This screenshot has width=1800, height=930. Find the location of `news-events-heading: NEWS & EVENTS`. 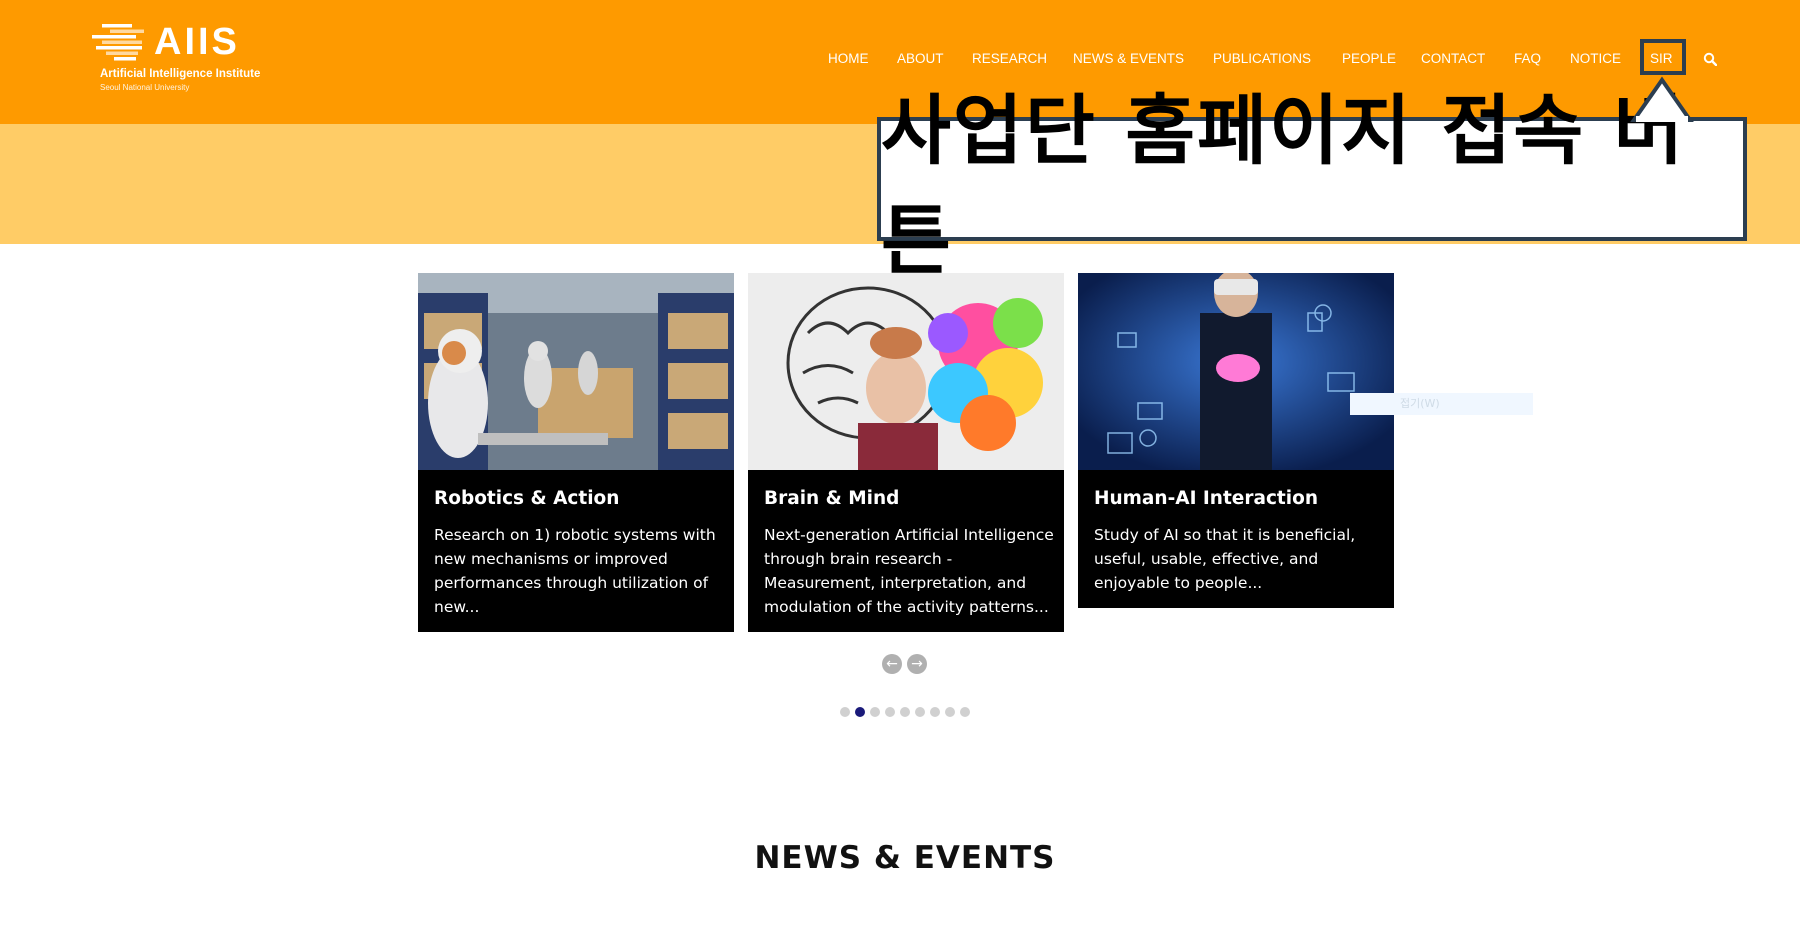

news-events-heading: NEWS & EVENTS is located at coordinates (905, 858).